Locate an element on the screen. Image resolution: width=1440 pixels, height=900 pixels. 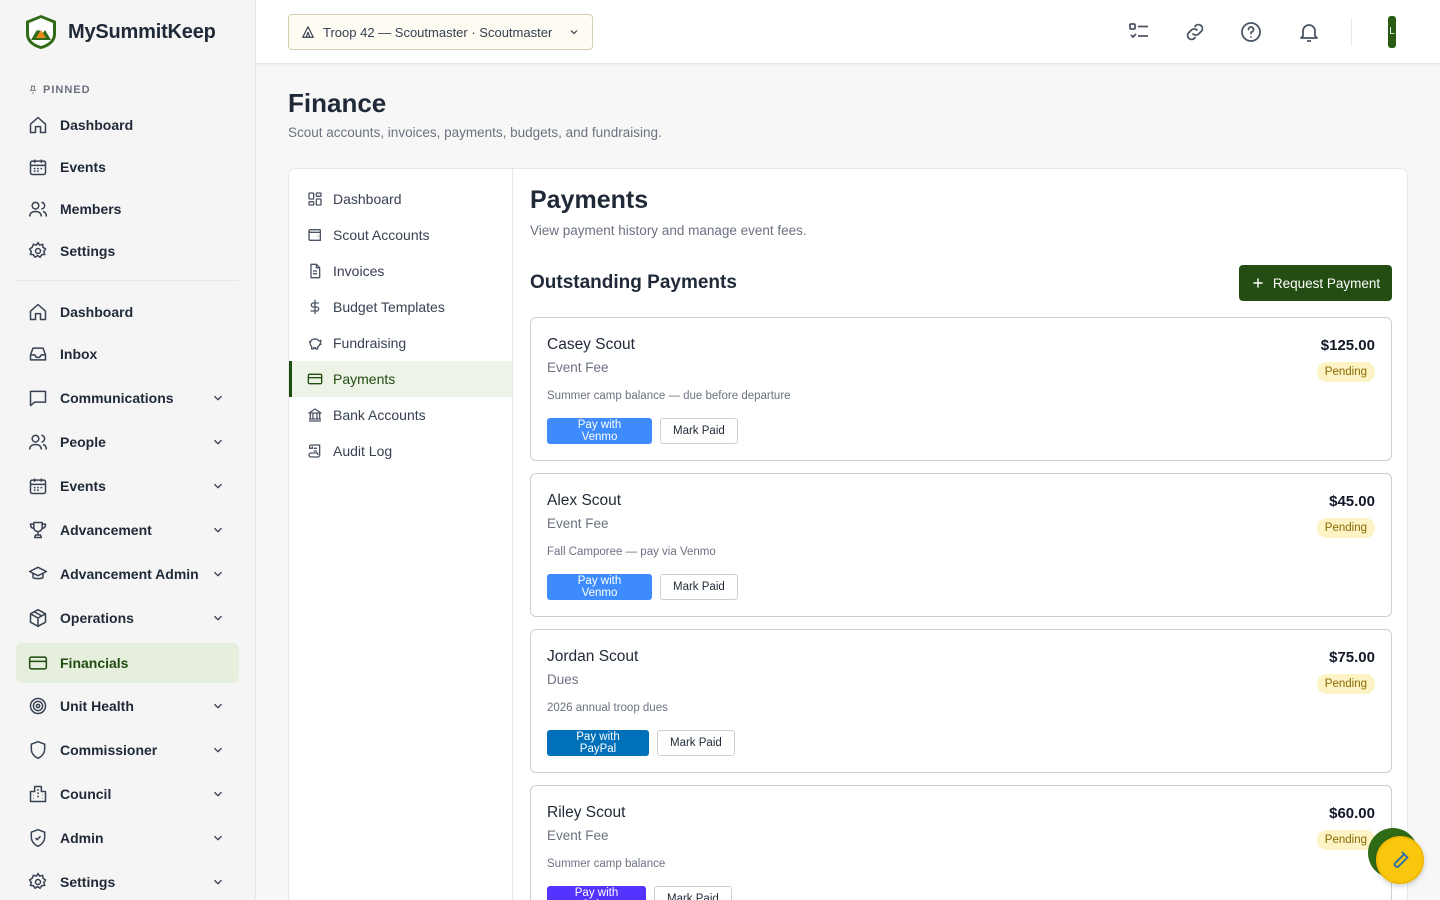
sidebar-item-inbox: Inbox is located at coordinates (127, 354).